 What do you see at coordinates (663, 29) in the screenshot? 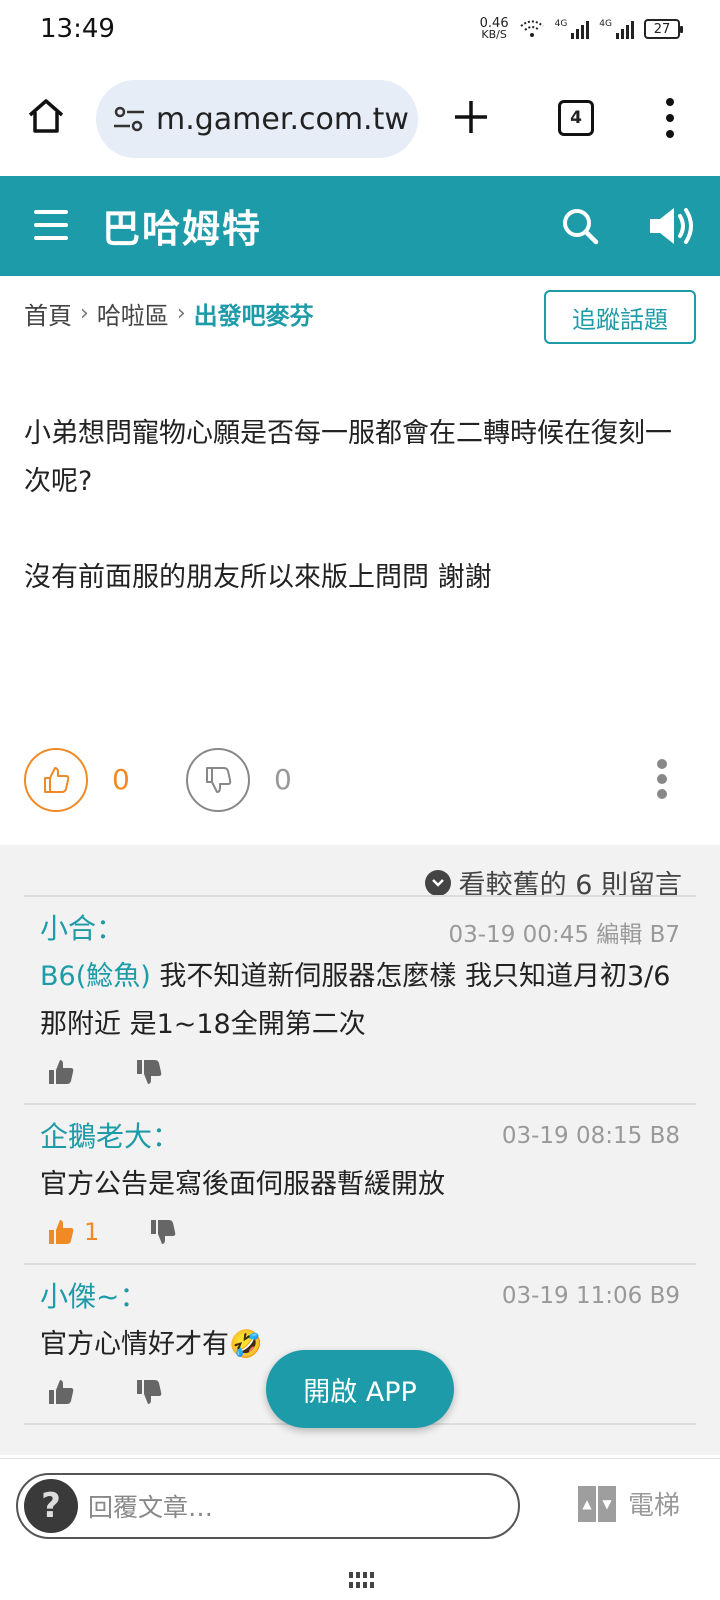
I see `battery-icon: 27` at bounding box center [663, 29].